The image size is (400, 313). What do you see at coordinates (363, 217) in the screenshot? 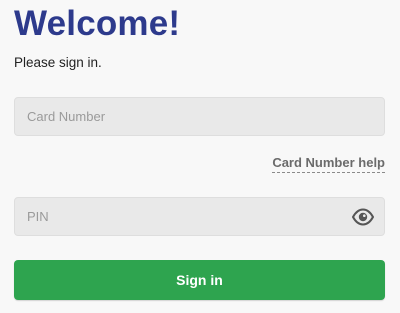
I see `eye-icon` at bounding box center [363, 217].